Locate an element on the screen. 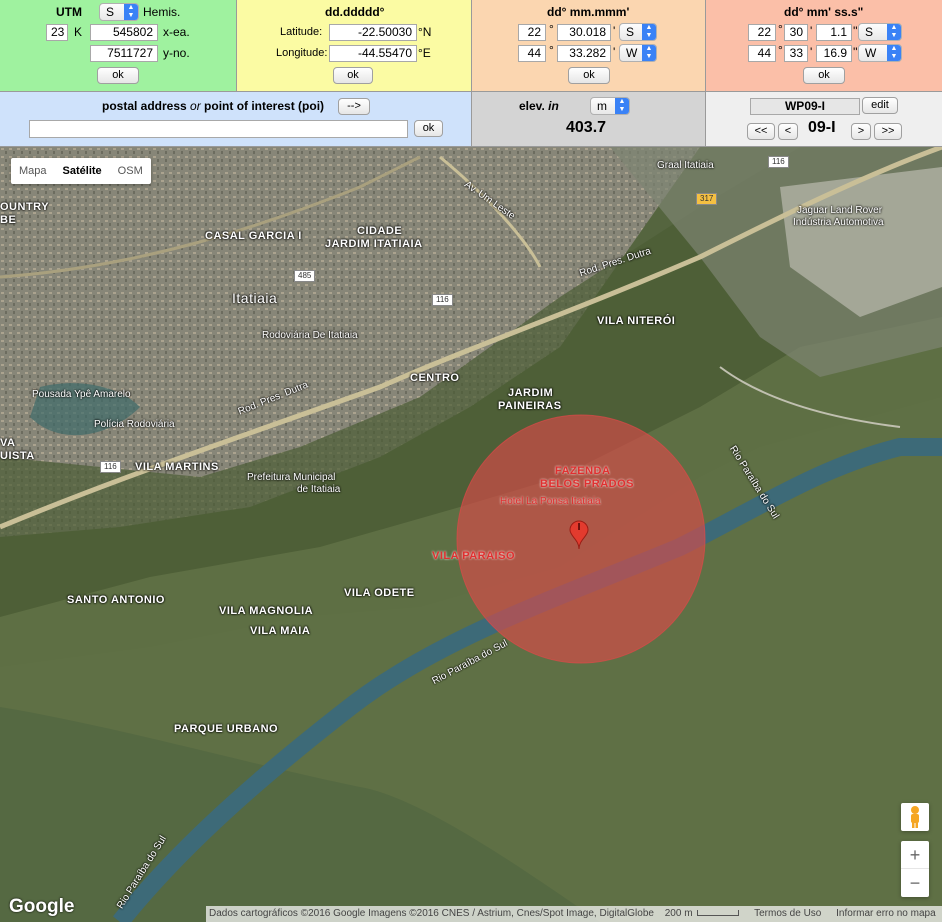 The image size is (942, 922). dms-lon-hemisphere-select: W ▲ ▼ is located at coordinates (880, 53).